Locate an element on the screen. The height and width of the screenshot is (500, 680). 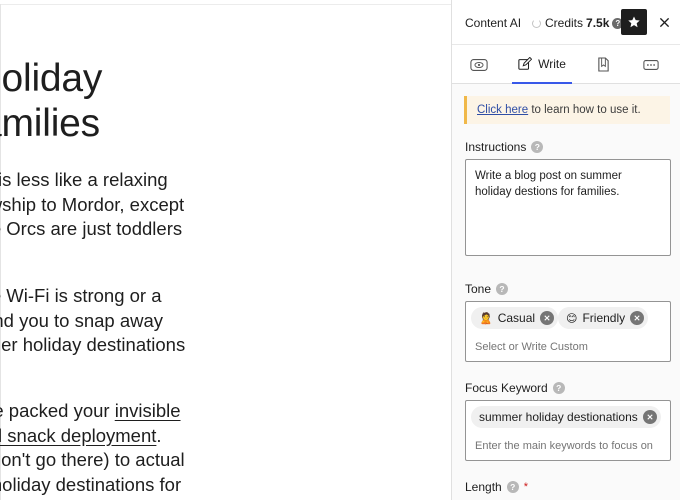
paragraph-line: ellowship to Mordor, except is located at coordinates (92, 204).